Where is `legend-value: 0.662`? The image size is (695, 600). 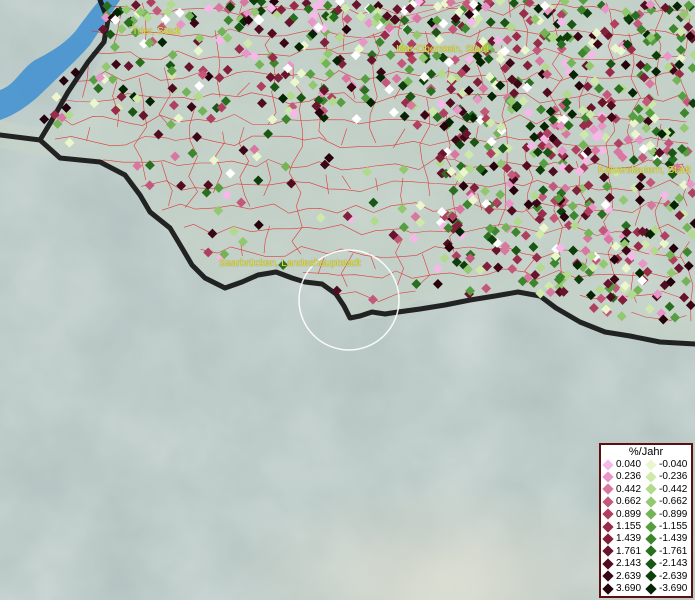
legend-value: 0.662 is located at coordinates (629, 502).